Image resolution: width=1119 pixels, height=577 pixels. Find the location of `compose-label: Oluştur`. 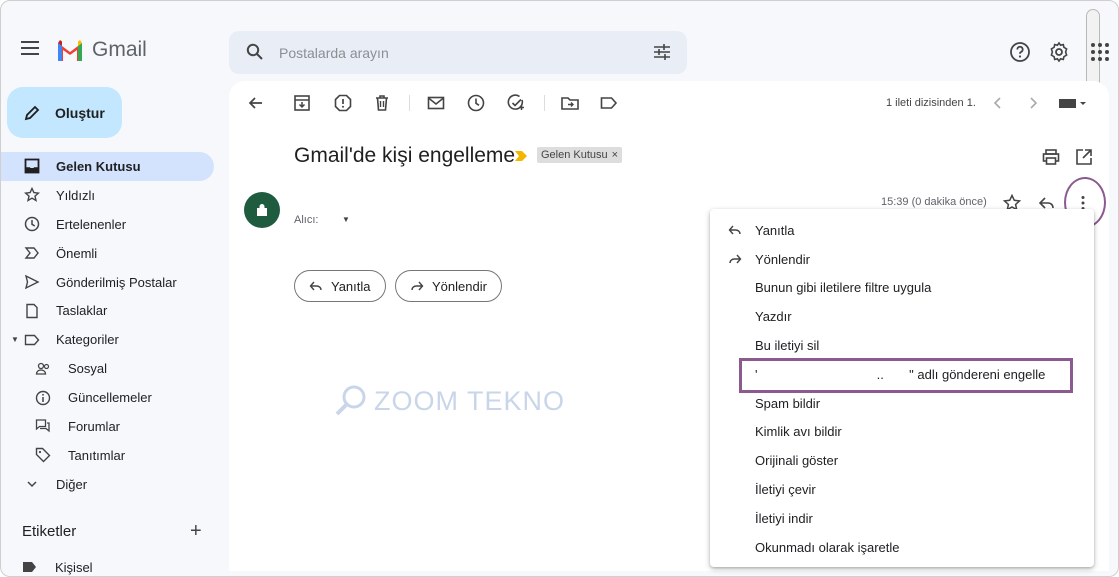

compose-label: Oluştur is located at coordinates (80, 112).